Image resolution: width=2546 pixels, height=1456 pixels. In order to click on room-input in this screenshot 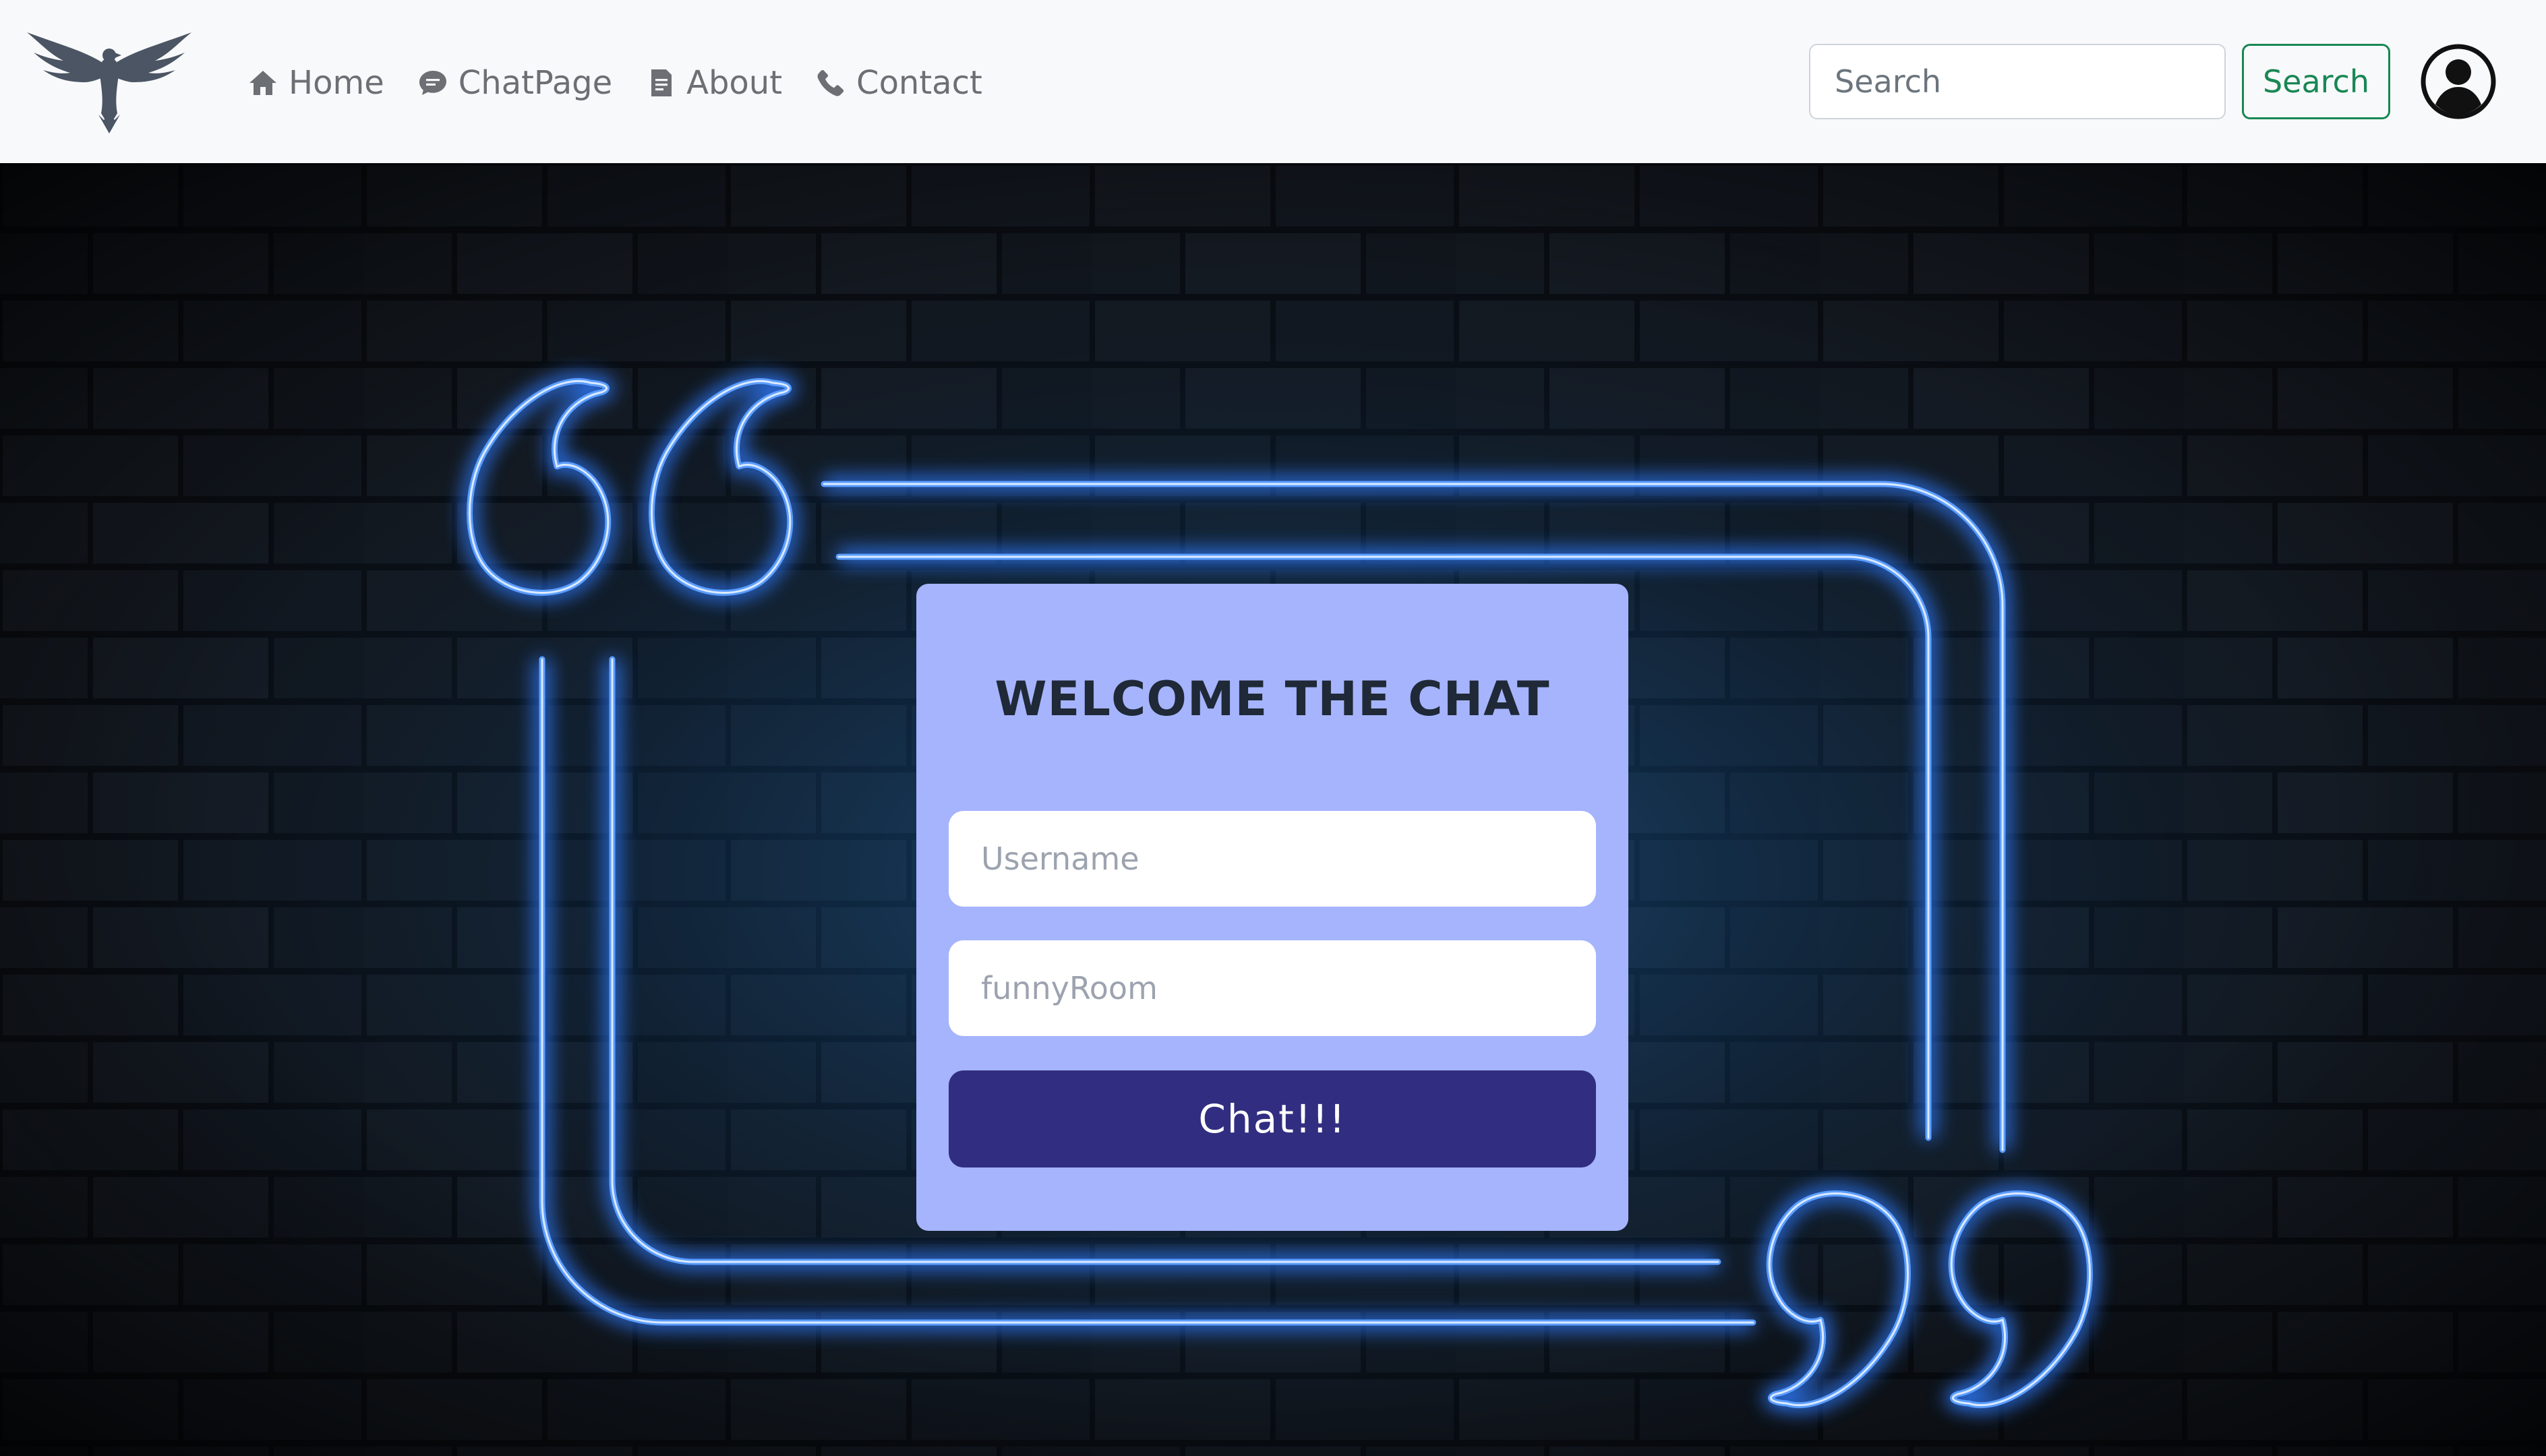, I will do `click(1272, 988)`.